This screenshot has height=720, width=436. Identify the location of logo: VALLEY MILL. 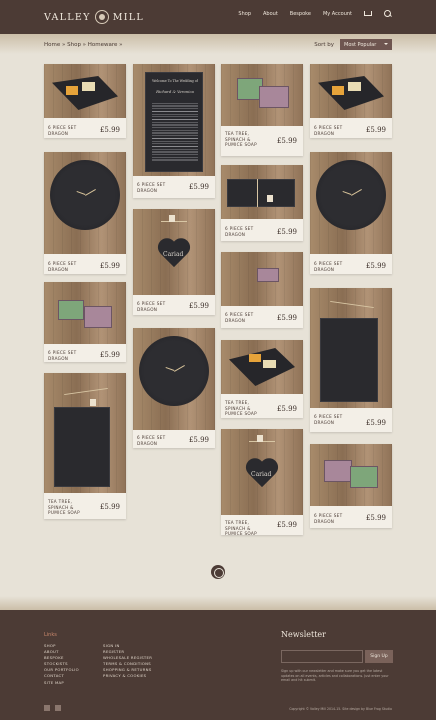
(94, 17).